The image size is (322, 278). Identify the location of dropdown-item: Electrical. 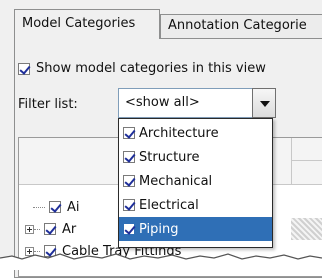
(195, 205).